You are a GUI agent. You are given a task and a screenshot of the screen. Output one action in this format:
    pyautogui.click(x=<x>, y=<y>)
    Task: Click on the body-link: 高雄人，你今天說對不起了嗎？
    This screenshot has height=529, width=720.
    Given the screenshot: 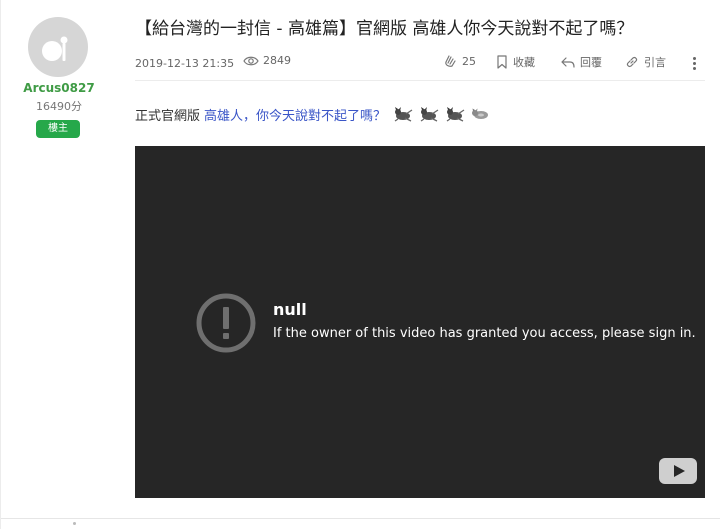 What is the action you would take?
    pyautogui.click(x=295, y=114)
    